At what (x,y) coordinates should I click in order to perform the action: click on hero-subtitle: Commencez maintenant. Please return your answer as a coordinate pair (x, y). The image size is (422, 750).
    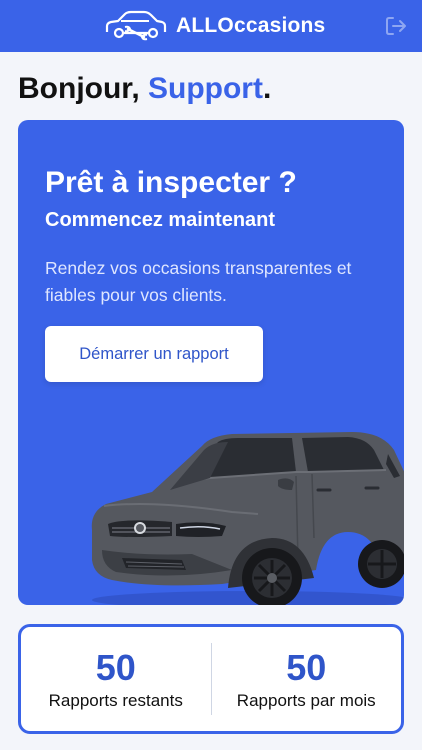
    Looking at the image, I should click on (160, 220).